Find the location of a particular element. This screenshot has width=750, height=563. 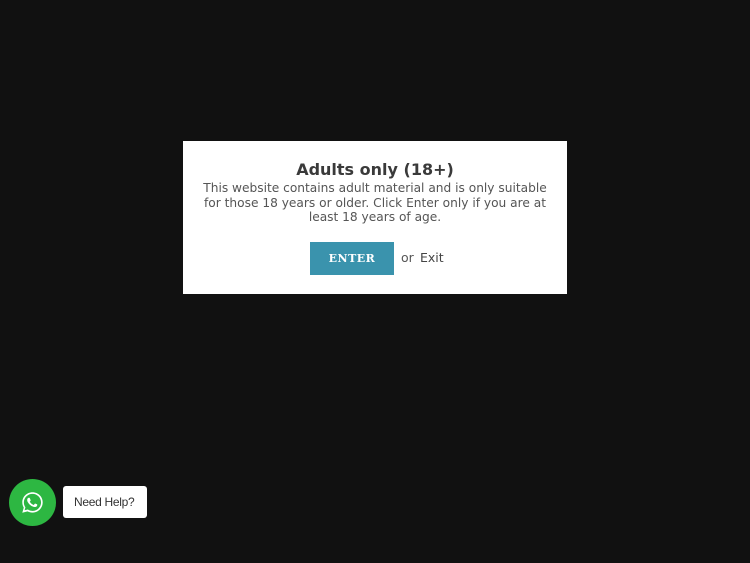

or-separator: or is located at coordinates (407, 257).